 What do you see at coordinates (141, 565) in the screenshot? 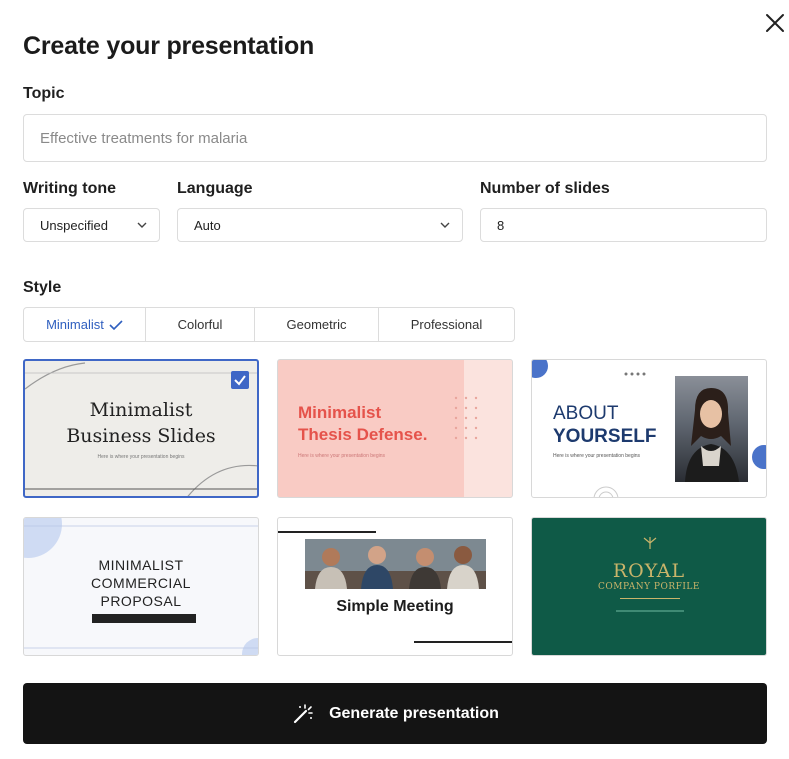
I see `template-title-line: MINIMALIST` at bounding box center [141, 565].